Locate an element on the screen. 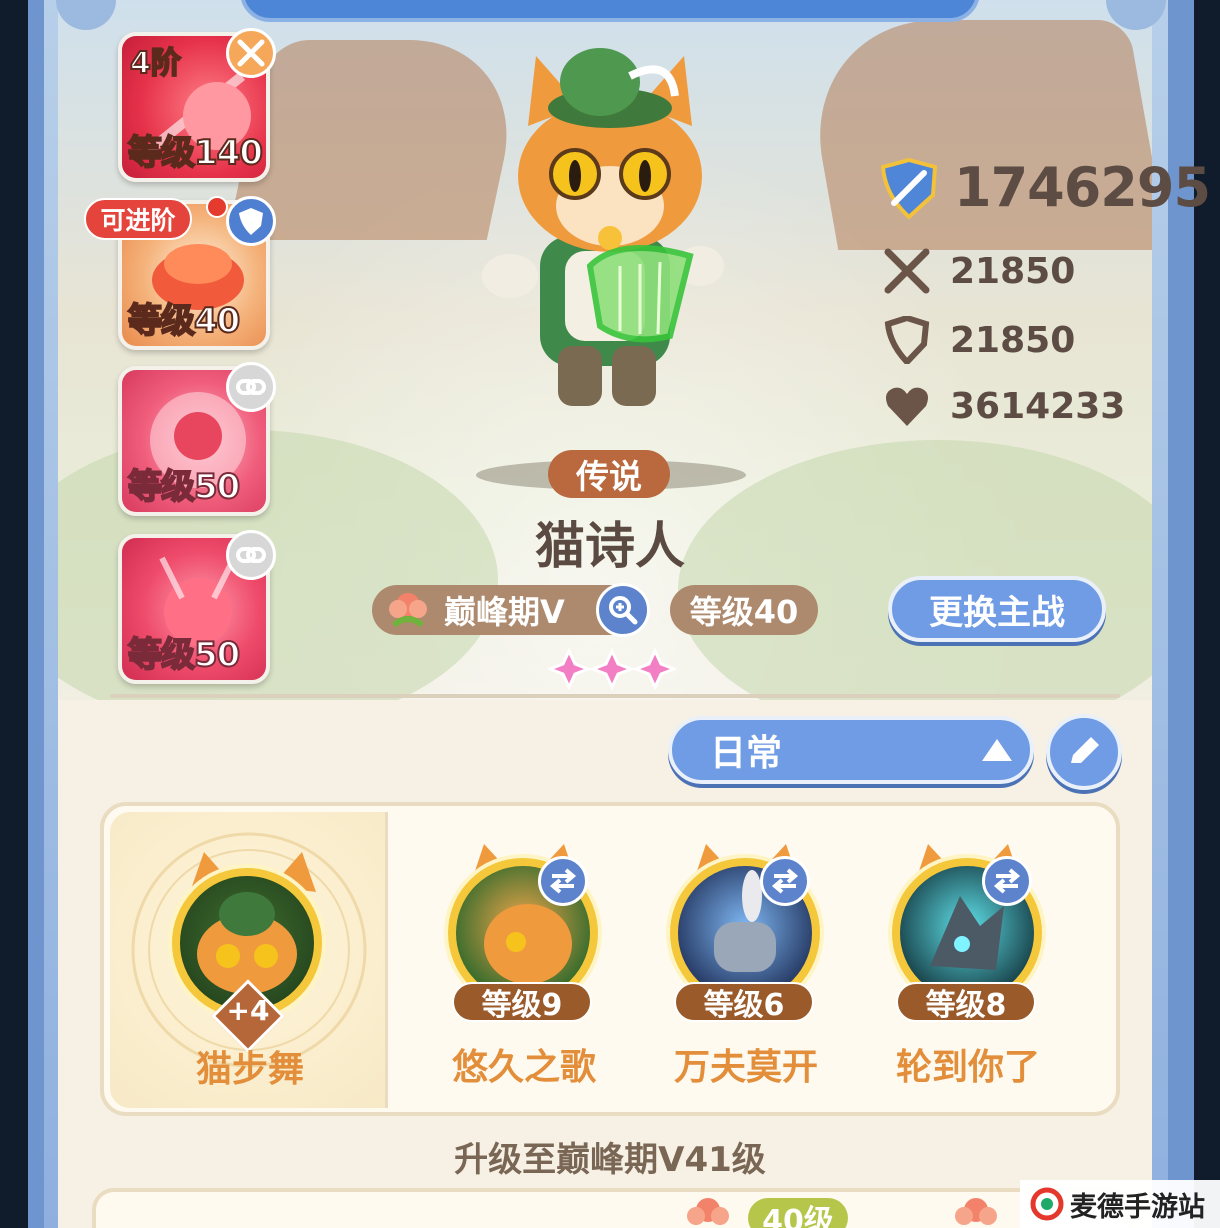 This screenshot has height=1228, width=1220. attack-row: 21850 is located at coordinates (979, 271).